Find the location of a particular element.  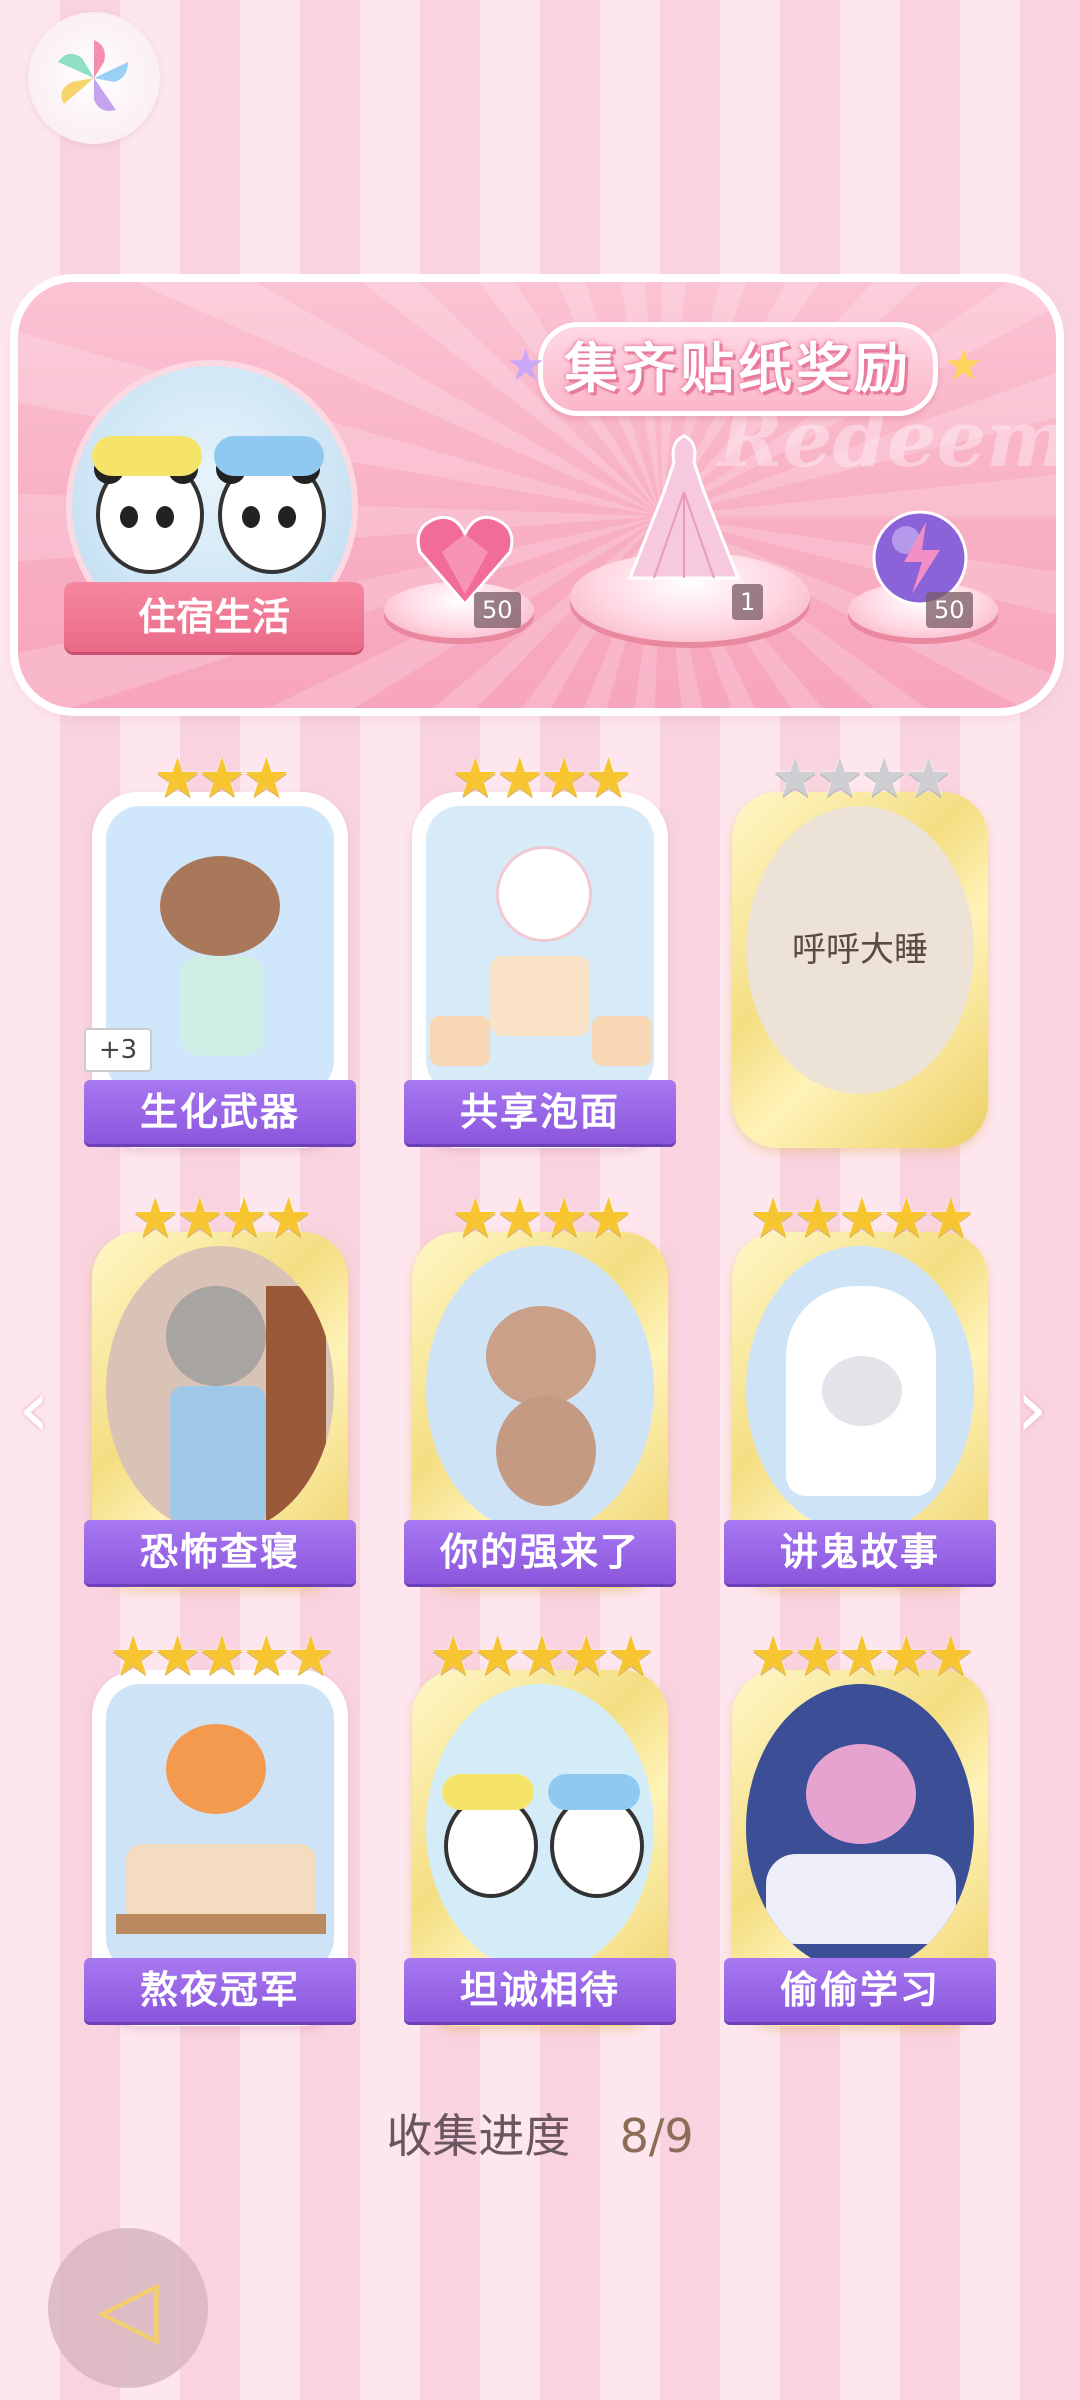

sticker-card: ★★★★★ 坦诚相待 is located at coordinates (540, 1826).